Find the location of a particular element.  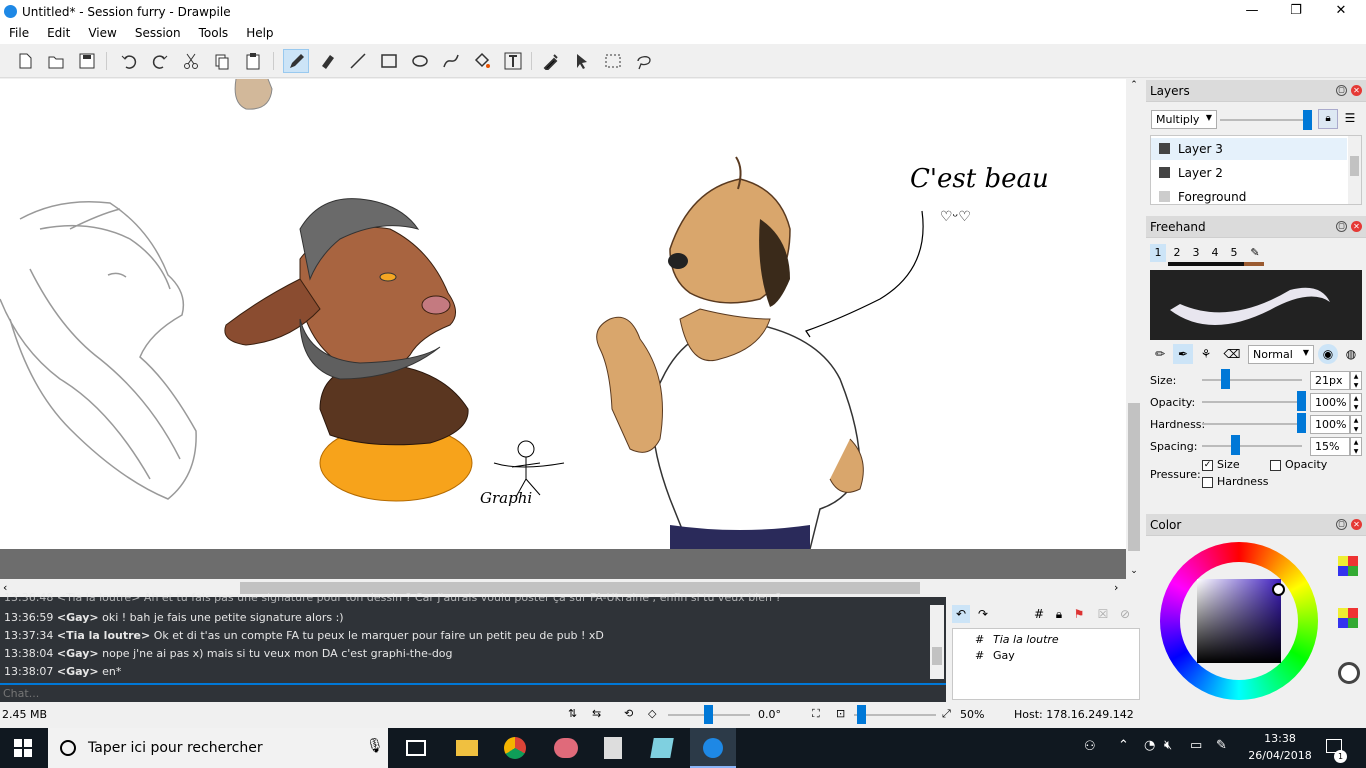

redo-icon is located at coordinates (160, 61).